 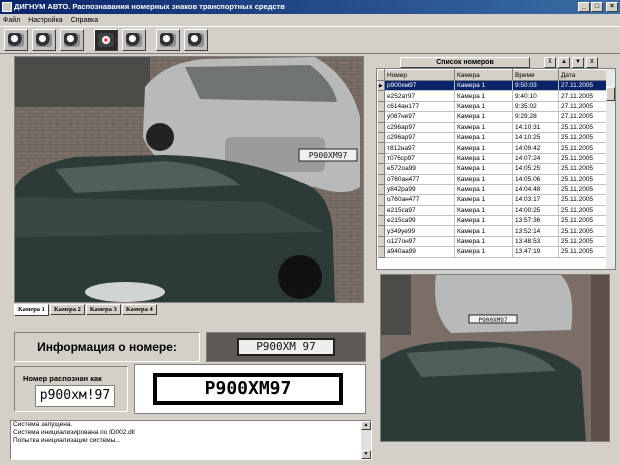 What do you see at coordinates (582, 75) in the screenshot?
I see `column-header-date: Дата` at bounding box center [582, 75].